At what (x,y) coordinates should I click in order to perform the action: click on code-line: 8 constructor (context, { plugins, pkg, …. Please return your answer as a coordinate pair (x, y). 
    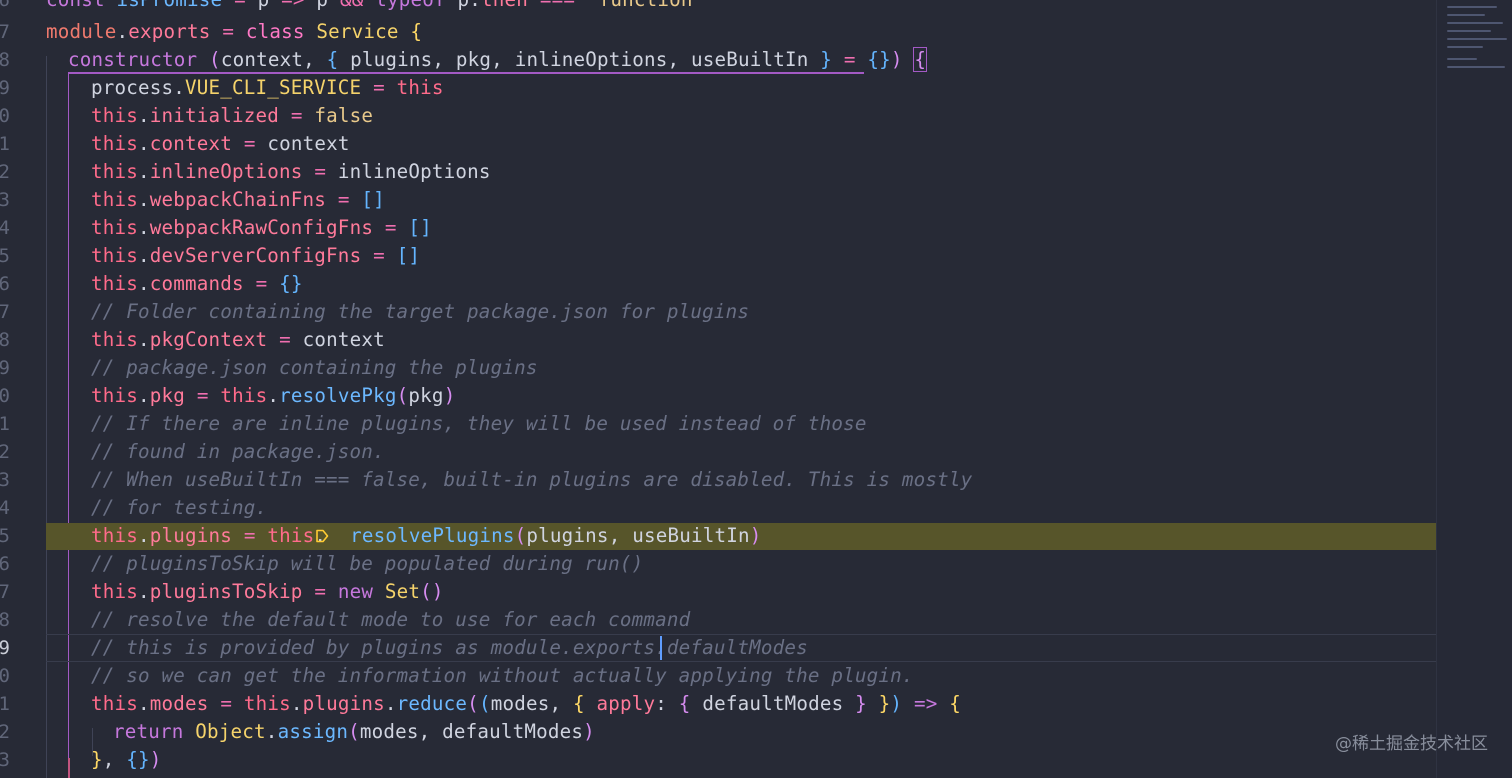
    Looking at the image, I should click on (718, 60).